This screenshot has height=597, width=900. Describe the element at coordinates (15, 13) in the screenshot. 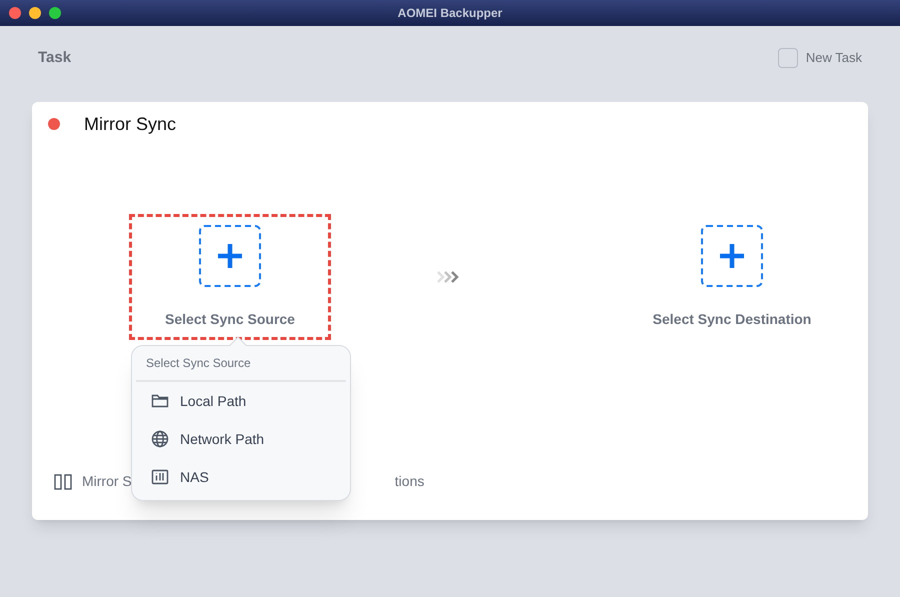

I see `close-icon` at that location.